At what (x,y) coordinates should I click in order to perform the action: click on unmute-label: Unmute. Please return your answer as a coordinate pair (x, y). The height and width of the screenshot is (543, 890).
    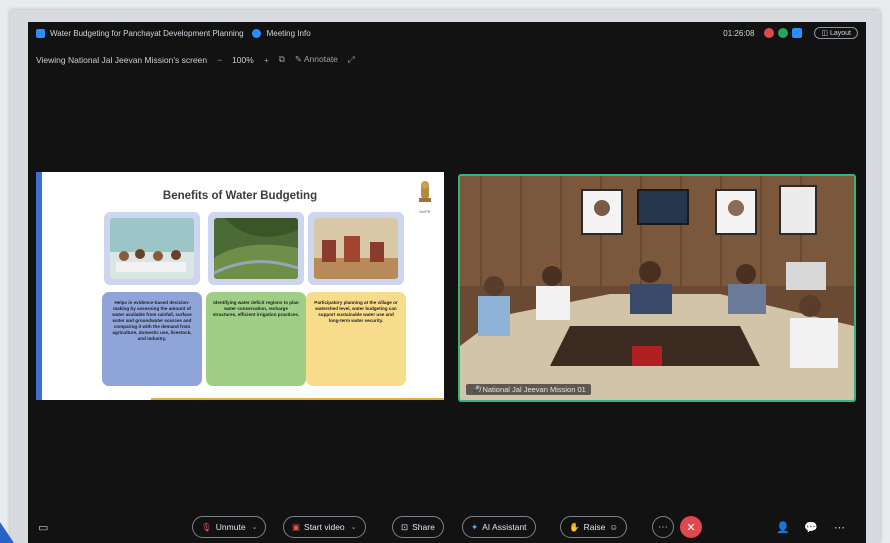
    Looking at the image, I should click on (230, 527).